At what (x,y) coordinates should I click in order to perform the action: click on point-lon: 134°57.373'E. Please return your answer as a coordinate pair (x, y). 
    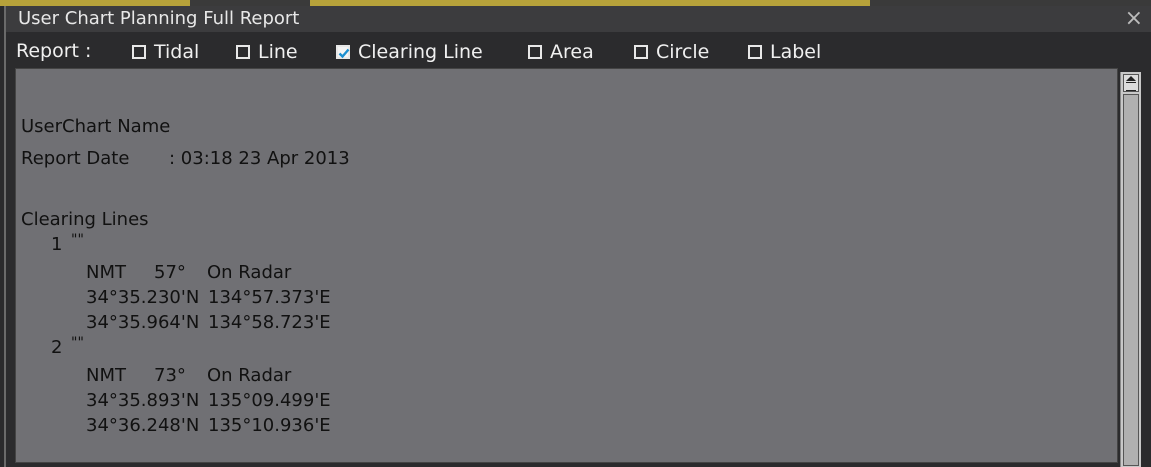
    Looking at the image, I should click on (269, 297).